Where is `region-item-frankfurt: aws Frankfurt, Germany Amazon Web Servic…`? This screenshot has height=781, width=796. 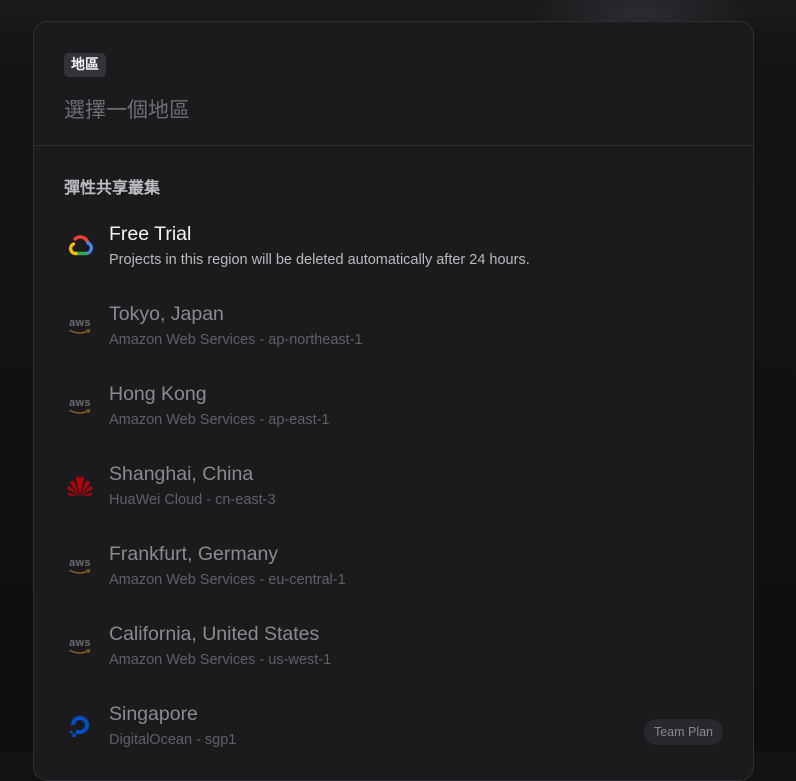 region-item-frankfurt: aws Frankfurt, Germany Amazon Web Servic… is located at coordinates (393, 570).